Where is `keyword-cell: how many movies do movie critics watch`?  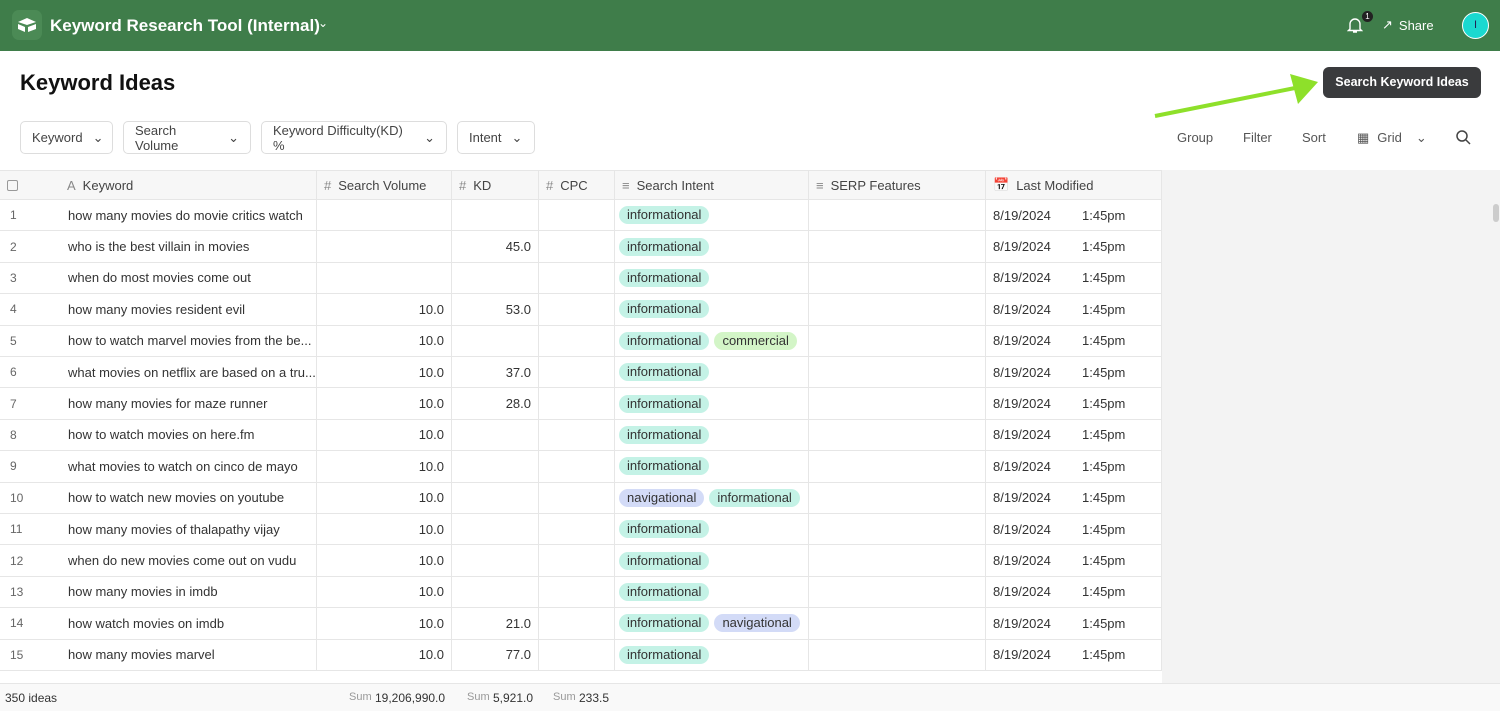 keyword-cell: how many movies do movie critics watch is located at coordinates (188, 215).